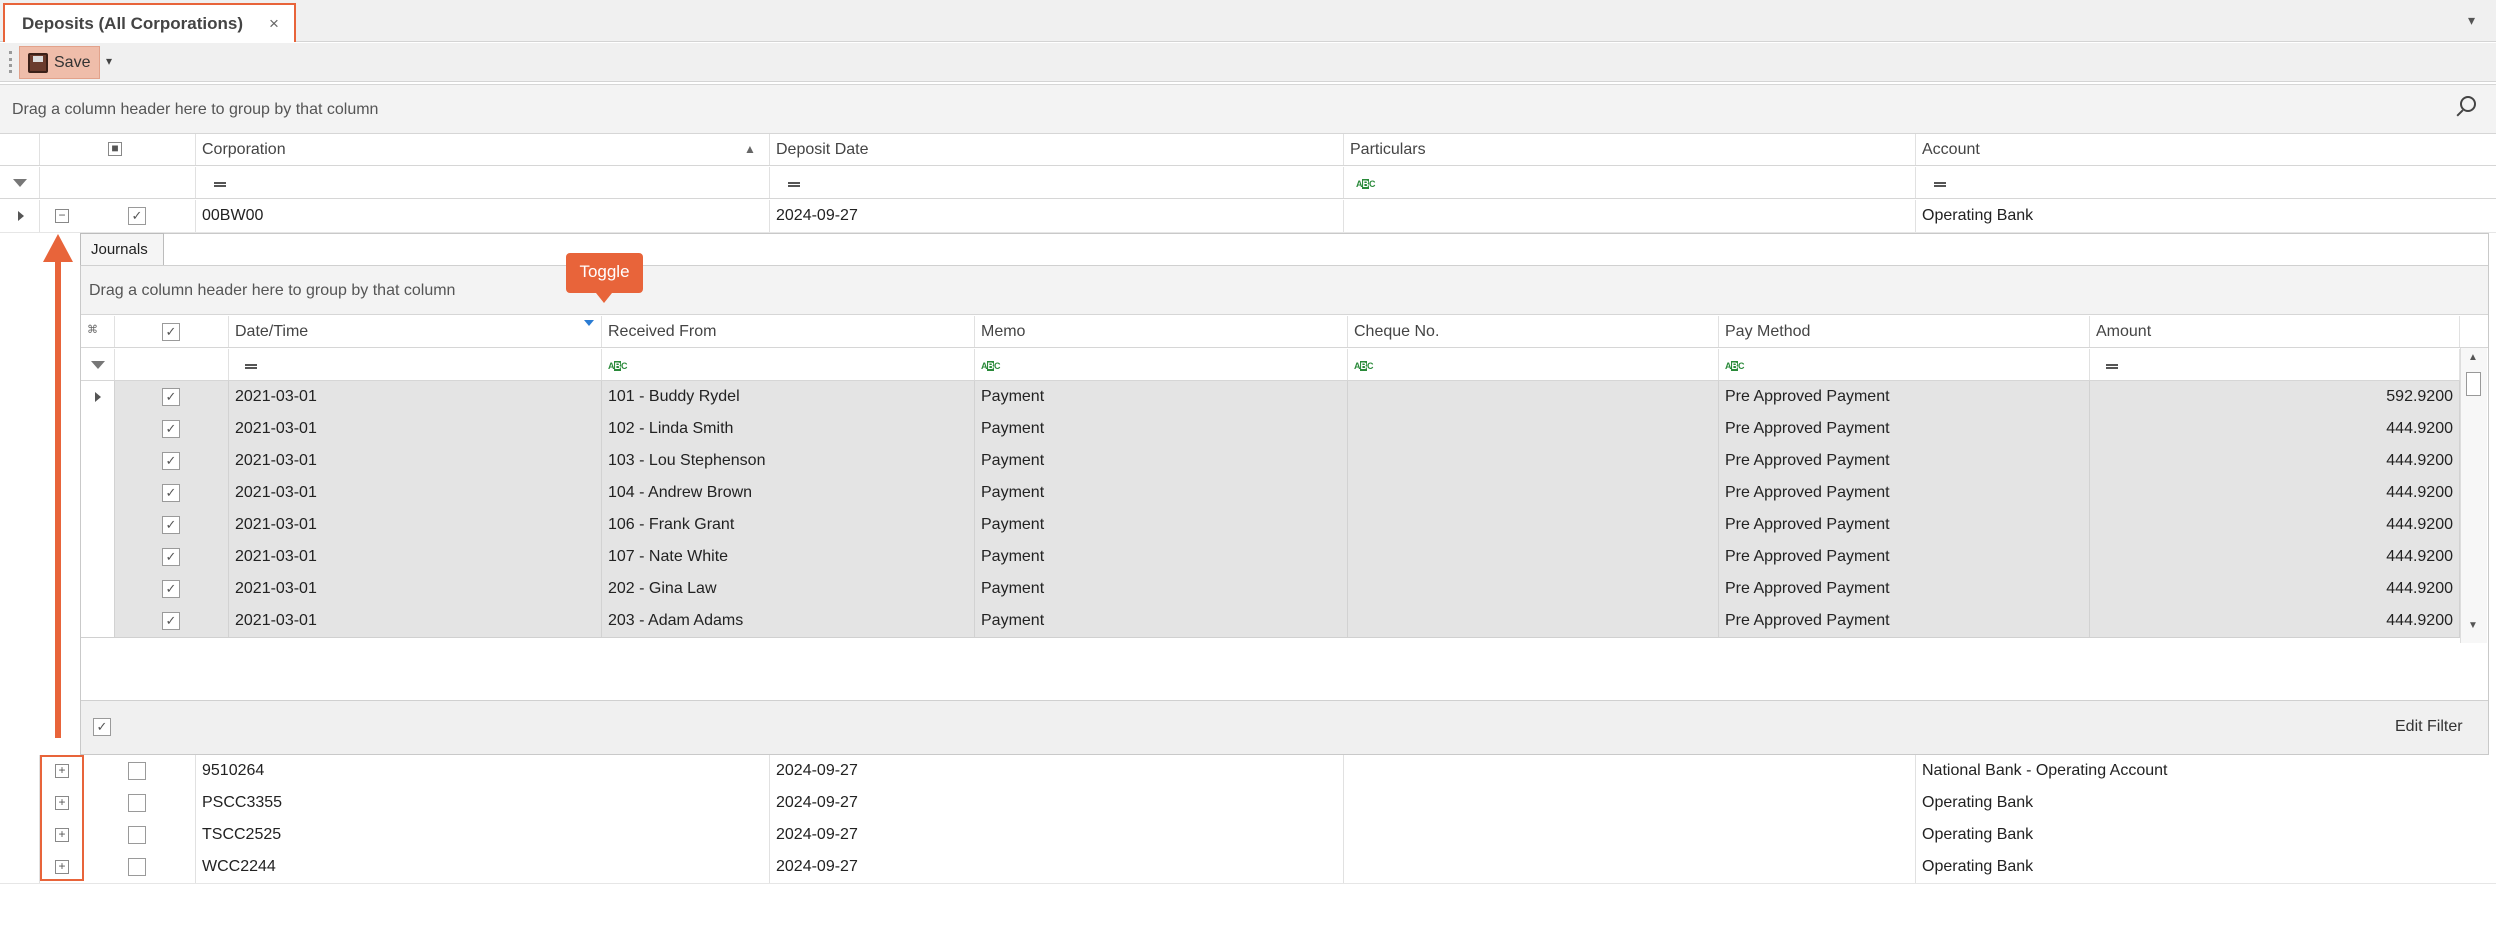 The image size is (2496, 928). Describe the element at coordinates (2473, 625) in the screenshot. I see `scroll-down-icon: ▼` at that location.